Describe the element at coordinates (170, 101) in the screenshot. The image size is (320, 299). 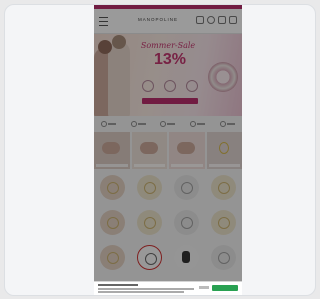
I see `hero-cta-button` at that location.